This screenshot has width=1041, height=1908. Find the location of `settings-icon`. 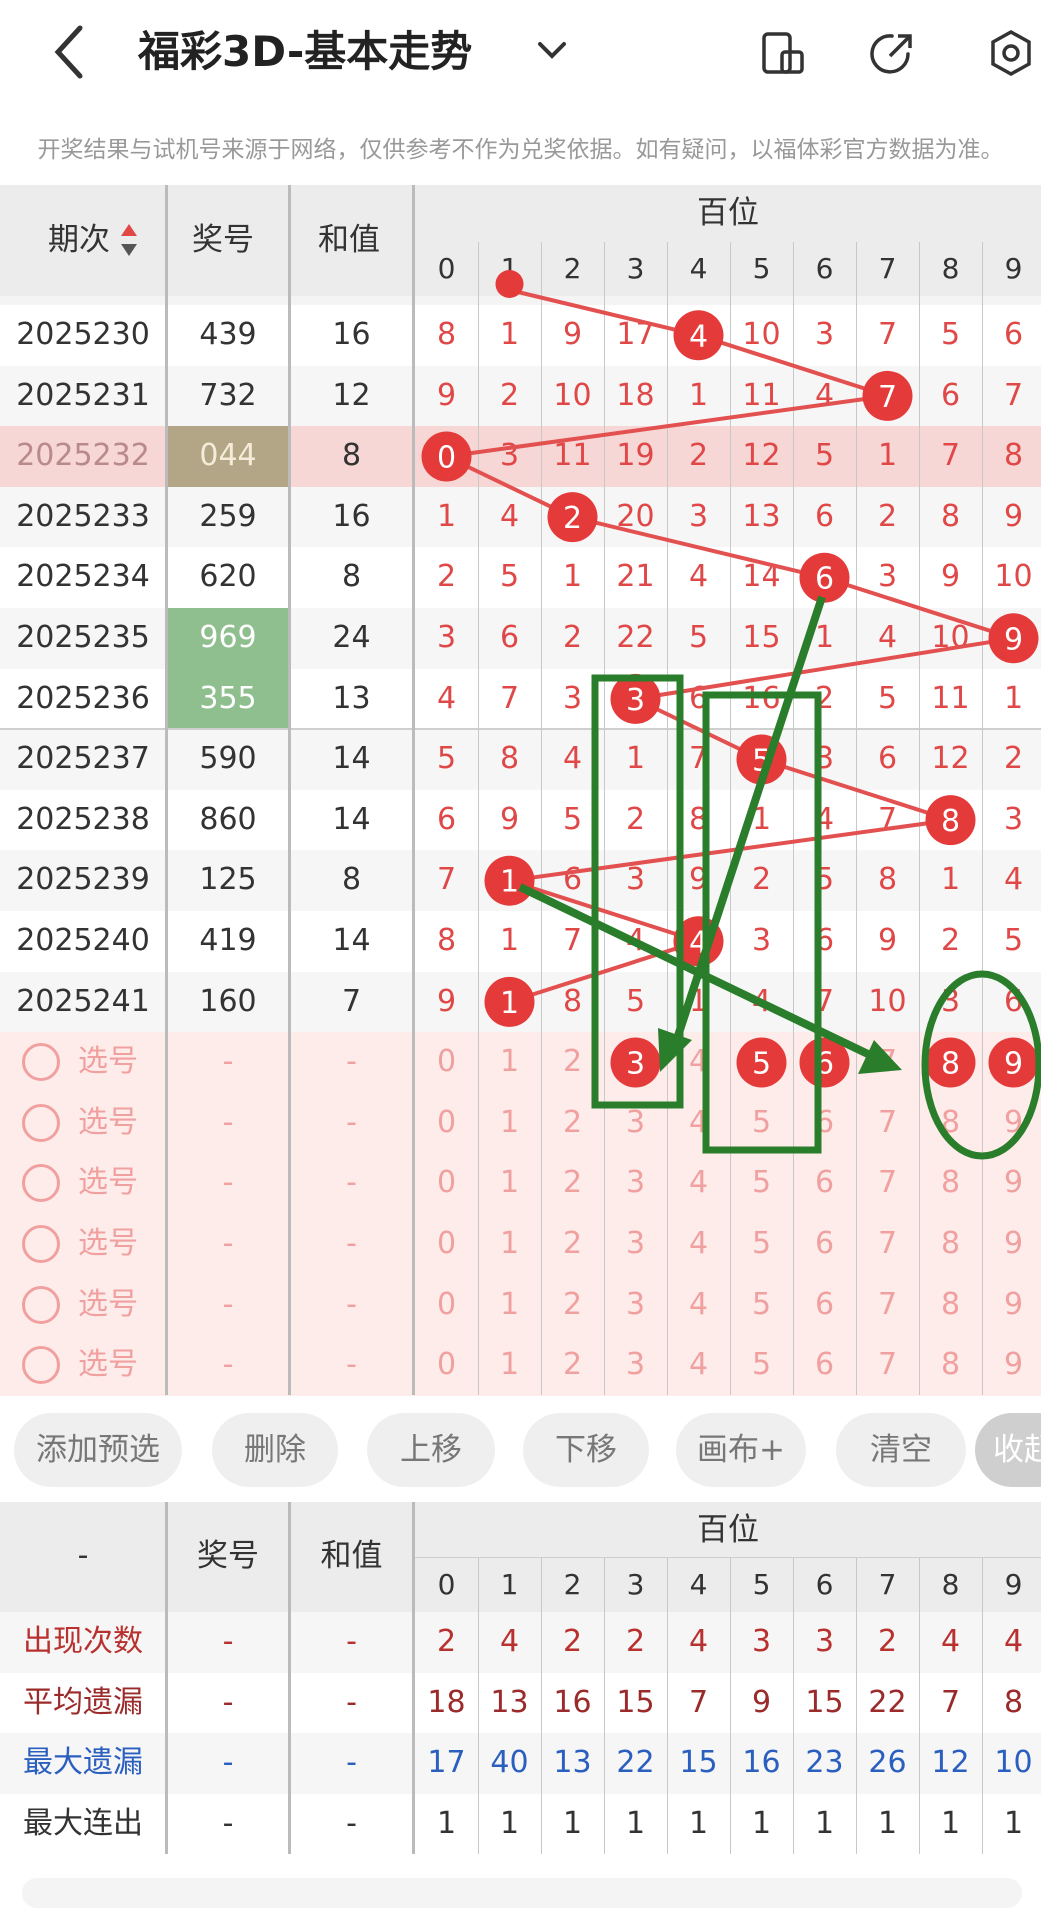

settings-icon is located at coordinates (1011, 53).